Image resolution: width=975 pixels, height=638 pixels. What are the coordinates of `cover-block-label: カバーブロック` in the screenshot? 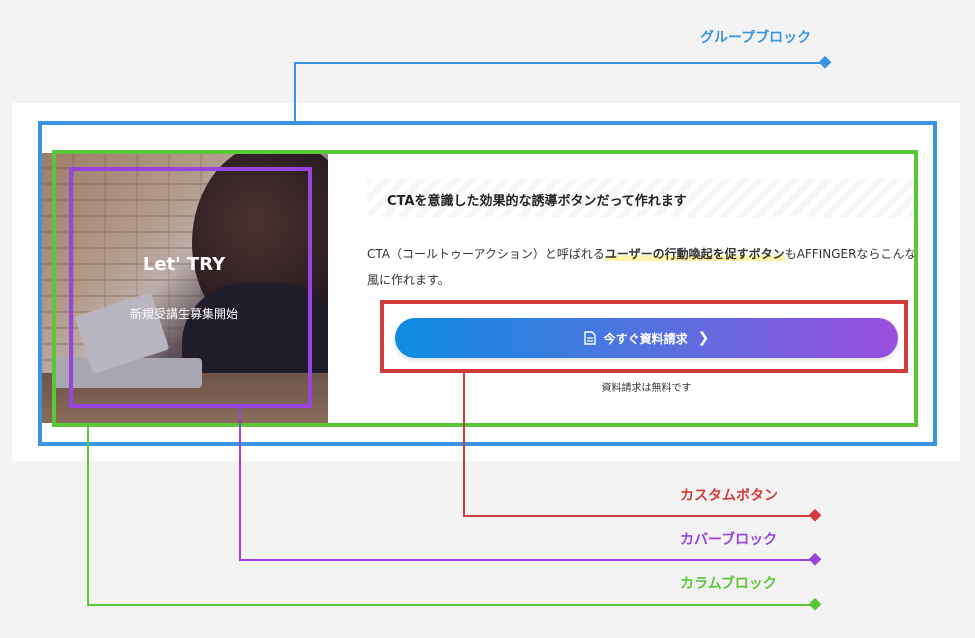 It's located at (729, 540).